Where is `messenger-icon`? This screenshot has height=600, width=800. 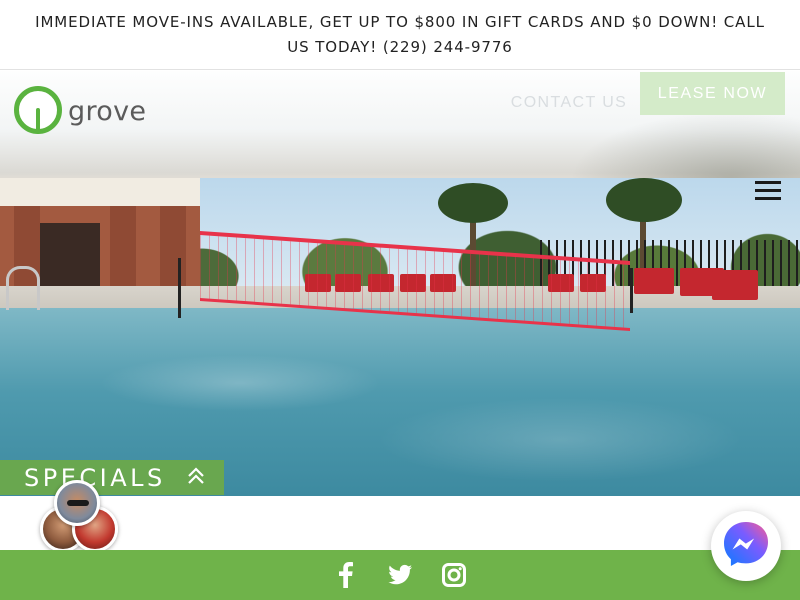
messenger-icon is located at coordinates (746, 546).